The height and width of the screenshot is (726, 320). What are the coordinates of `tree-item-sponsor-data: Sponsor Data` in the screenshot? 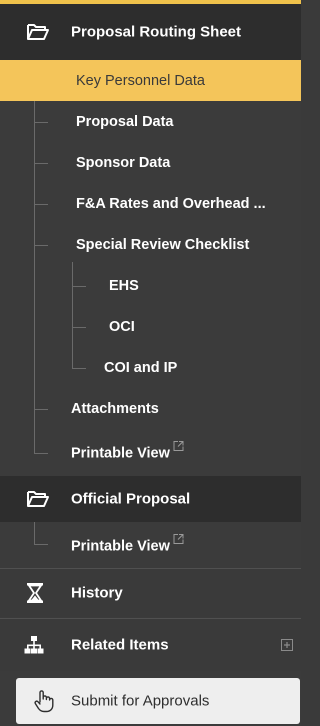 It's located at (150, 162).